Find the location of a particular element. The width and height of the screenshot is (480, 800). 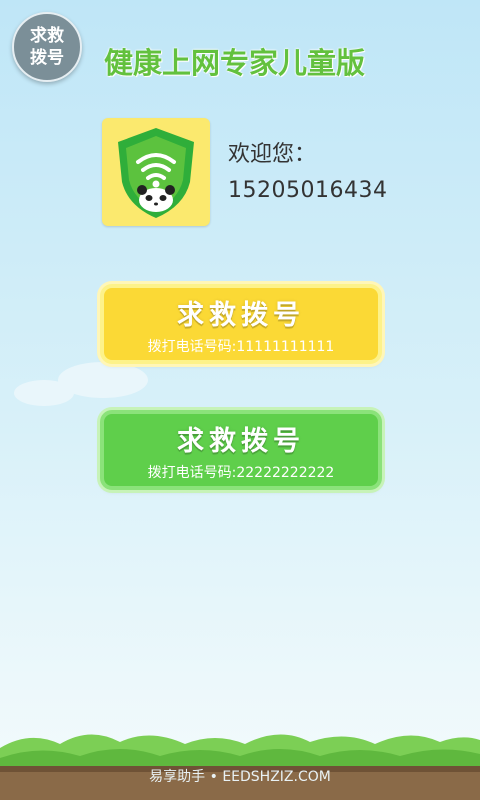

shield-wifi-panda-icon is located at coordinates (156, 173).